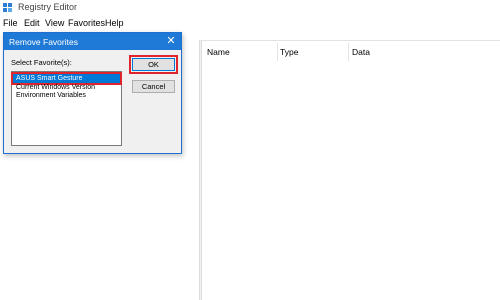 The width and height of the screenshot is (500, 300). What do you see at coordinates (43, 42) in the screenshot?
I see `dialog-title: Remove Favorites` at bounding box center [43, 42].